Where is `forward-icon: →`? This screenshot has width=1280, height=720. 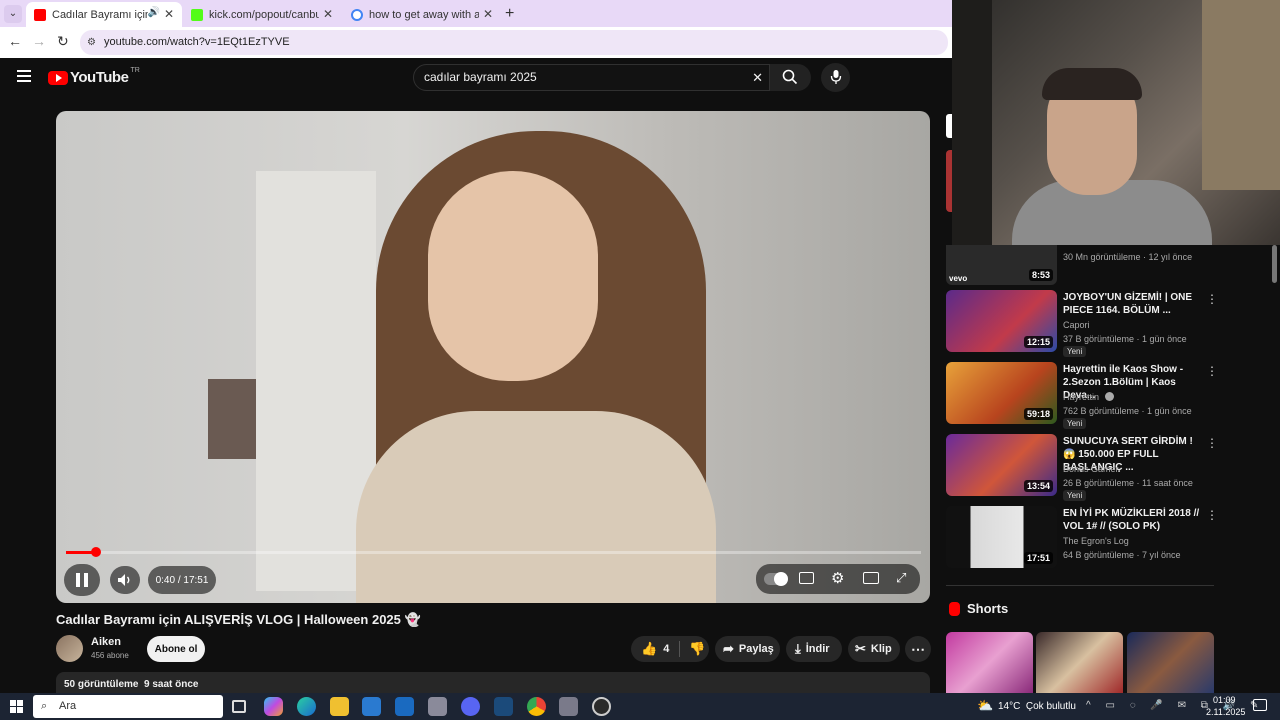 forward-icon: → is located at coordinates (39, 41).